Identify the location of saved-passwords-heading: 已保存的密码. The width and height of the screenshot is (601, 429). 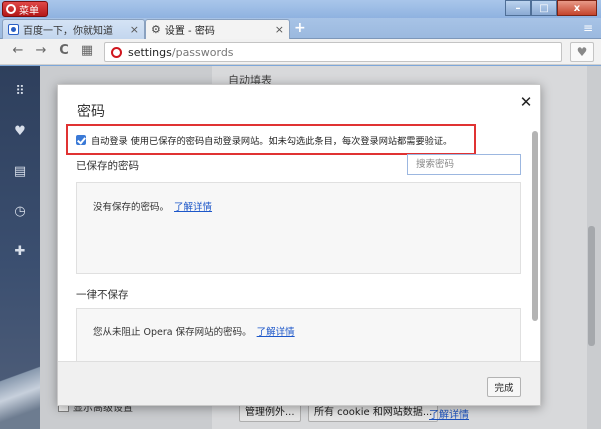
(107, 166).